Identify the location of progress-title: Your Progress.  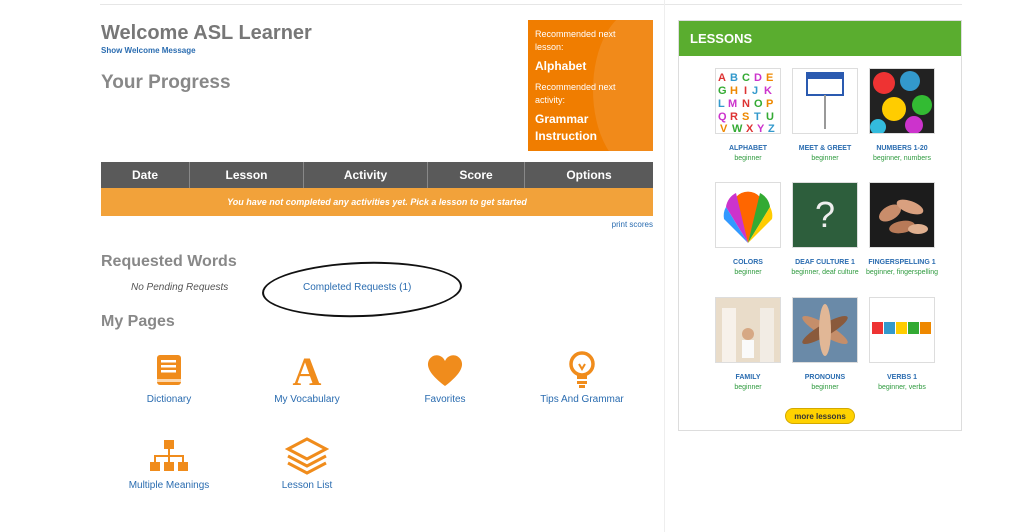
(166, 82).